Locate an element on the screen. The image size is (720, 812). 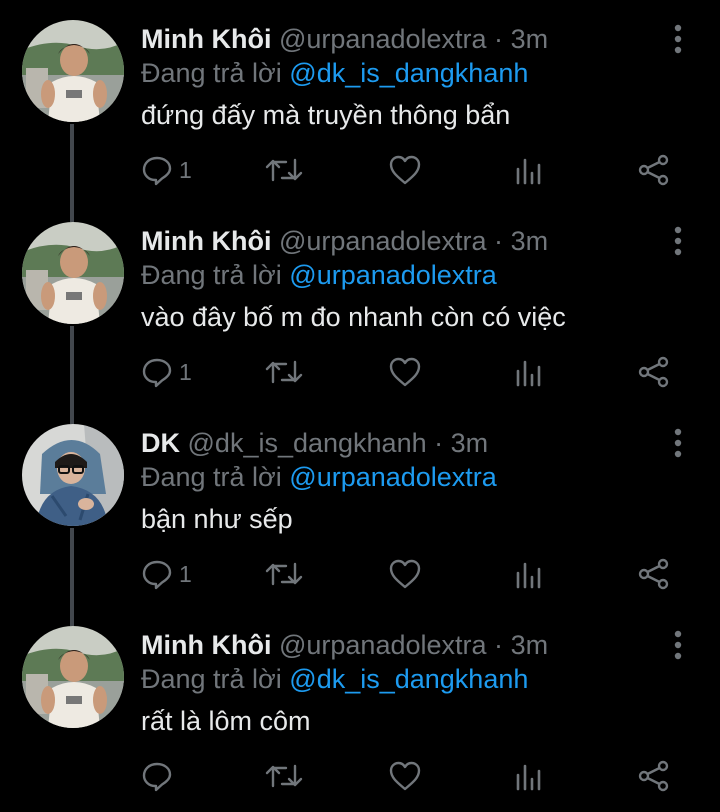
tweet-actions is located at coordinates (360, 776).